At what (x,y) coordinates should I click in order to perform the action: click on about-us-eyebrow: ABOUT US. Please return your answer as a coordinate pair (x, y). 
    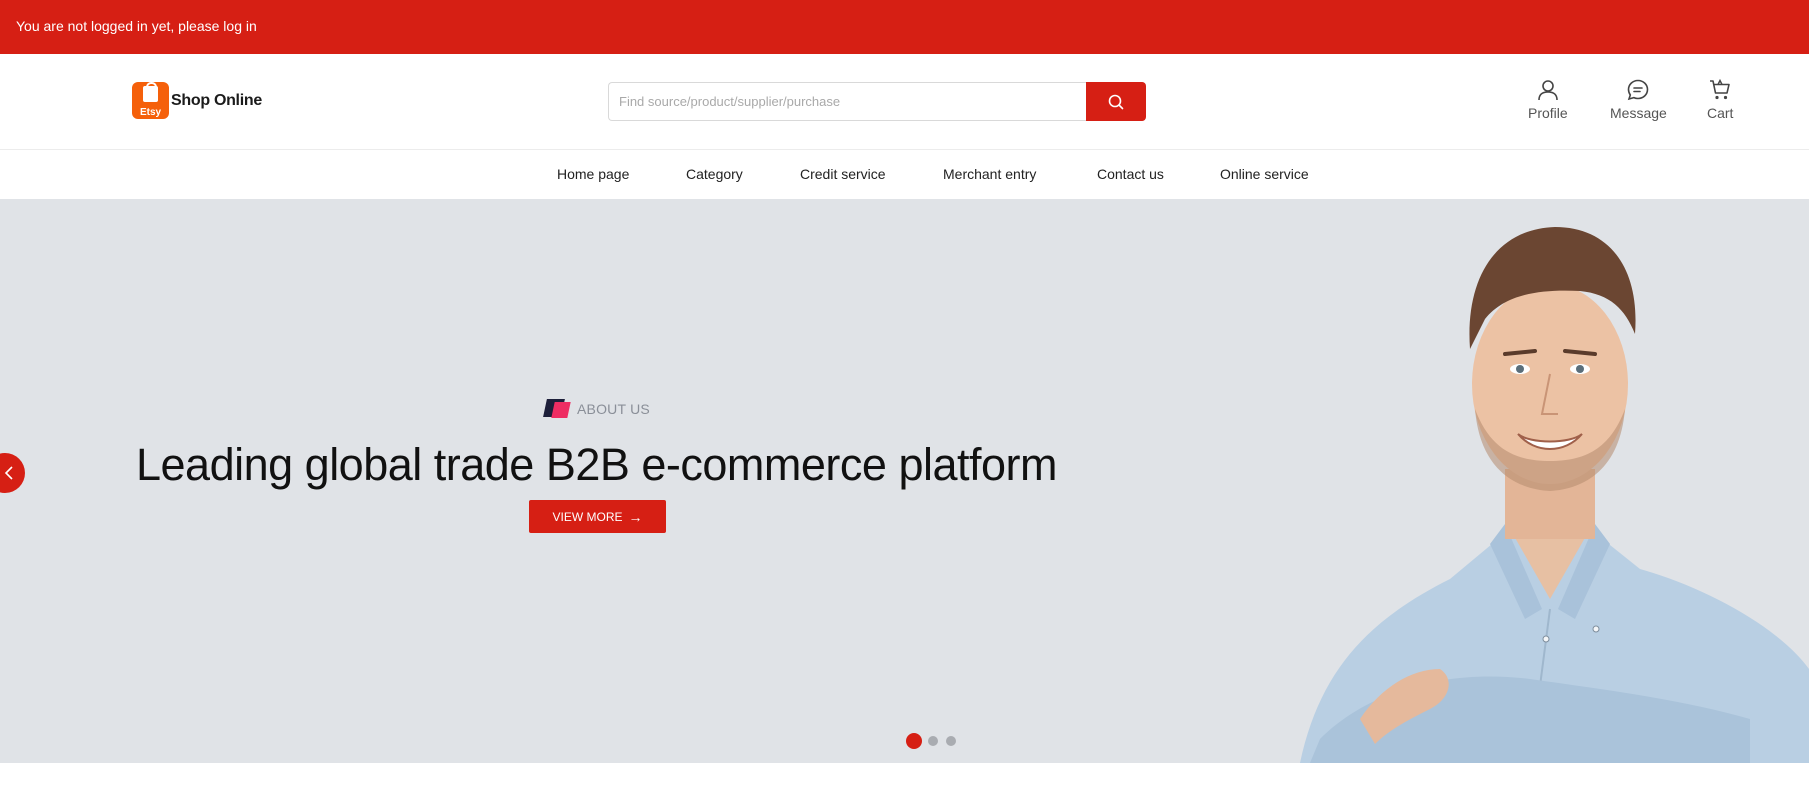
    Looking at the image, I should click on (596, 409).